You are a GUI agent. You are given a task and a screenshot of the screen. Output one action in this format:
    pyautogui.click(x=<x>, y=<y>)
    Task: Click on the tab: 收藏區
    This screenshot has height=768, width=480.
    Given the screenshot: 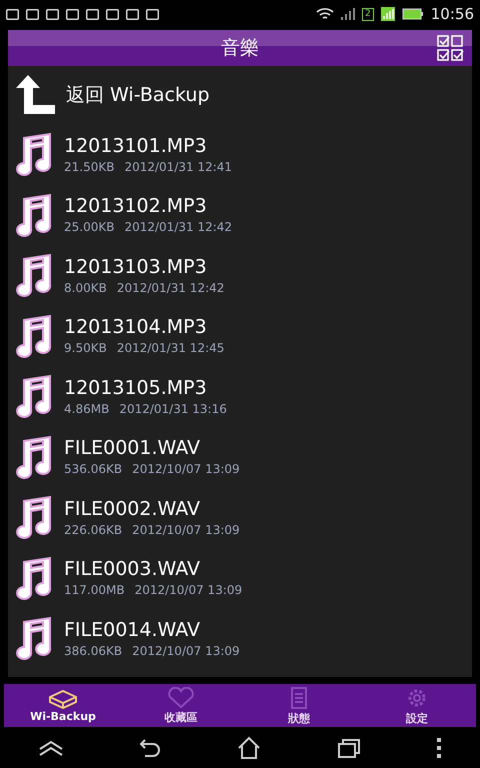 What is the action you would take?
    pyautogui.click(x=181, y=705)
    